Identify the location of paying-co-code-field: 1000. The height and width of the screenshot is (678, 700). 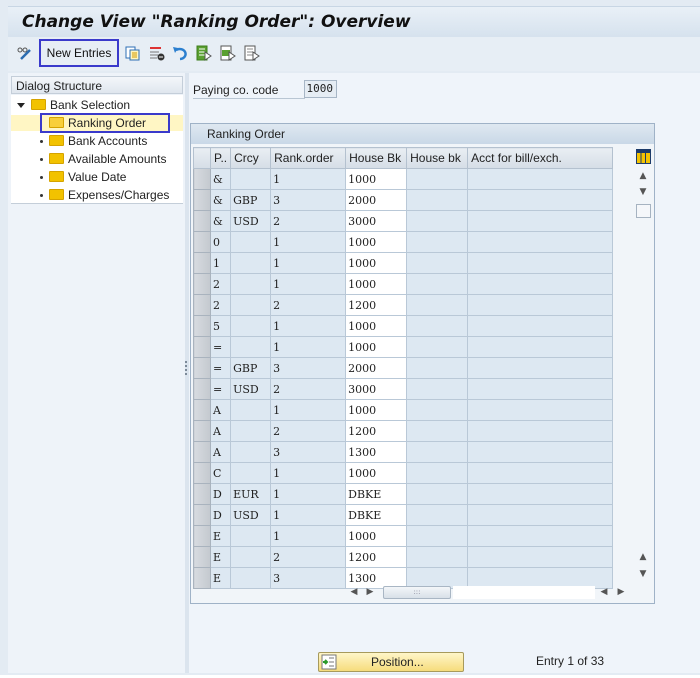
(320, 89).